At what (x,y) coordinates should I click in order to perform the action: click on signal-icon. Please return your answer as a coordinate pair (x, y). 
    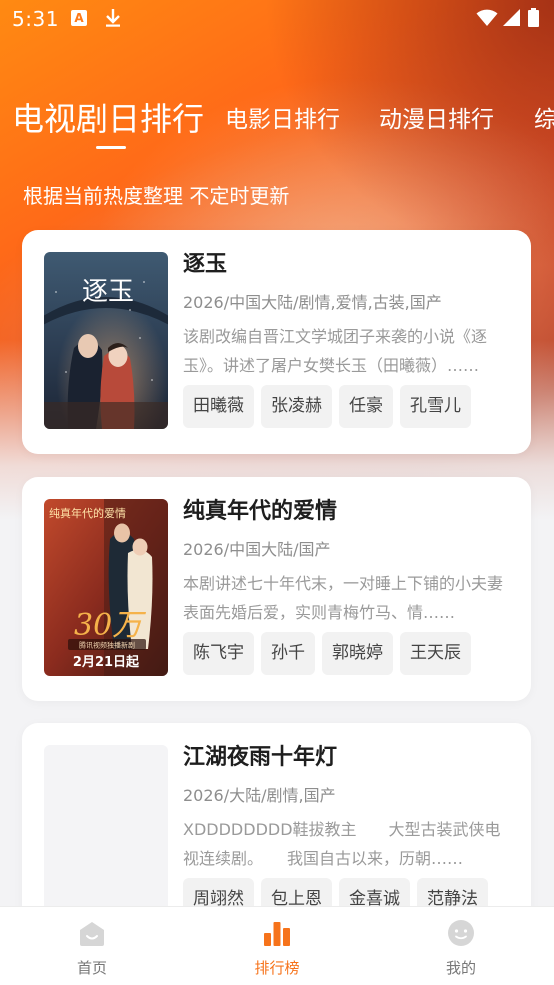
    Looking at the image, I should click on (511, 17).